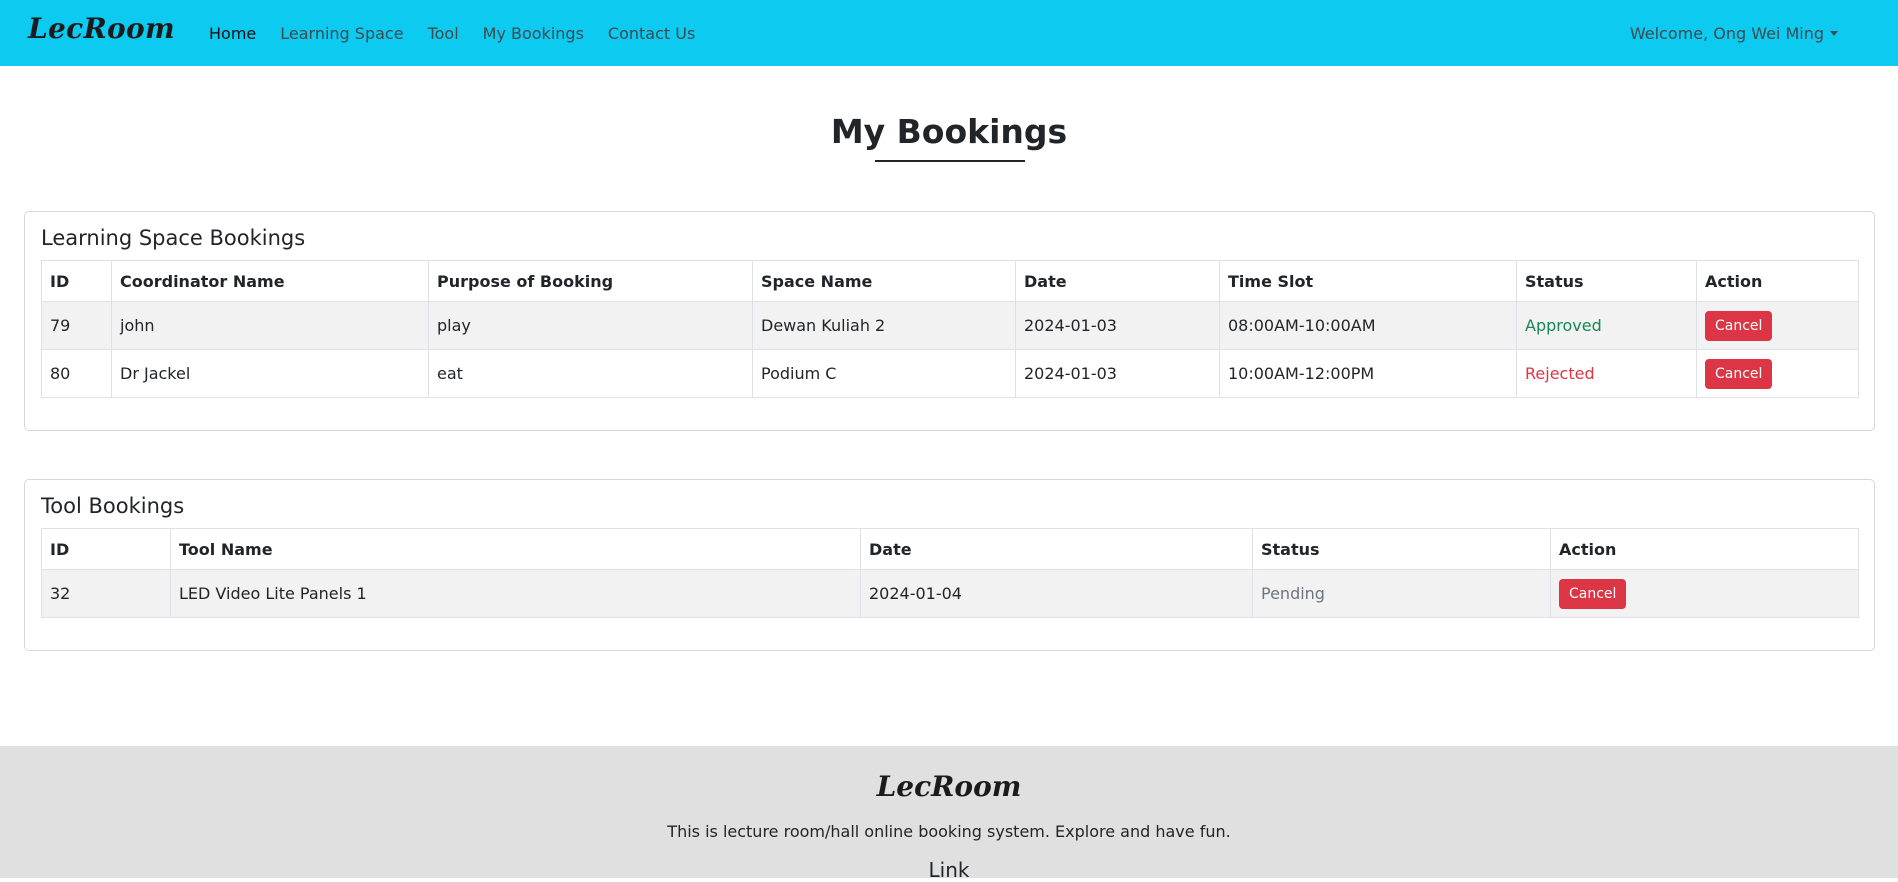  Describe the element at coordinates (1368, 373) in the screenshot. I see `time-slot: 10:00AM-12:00PM` at that location.